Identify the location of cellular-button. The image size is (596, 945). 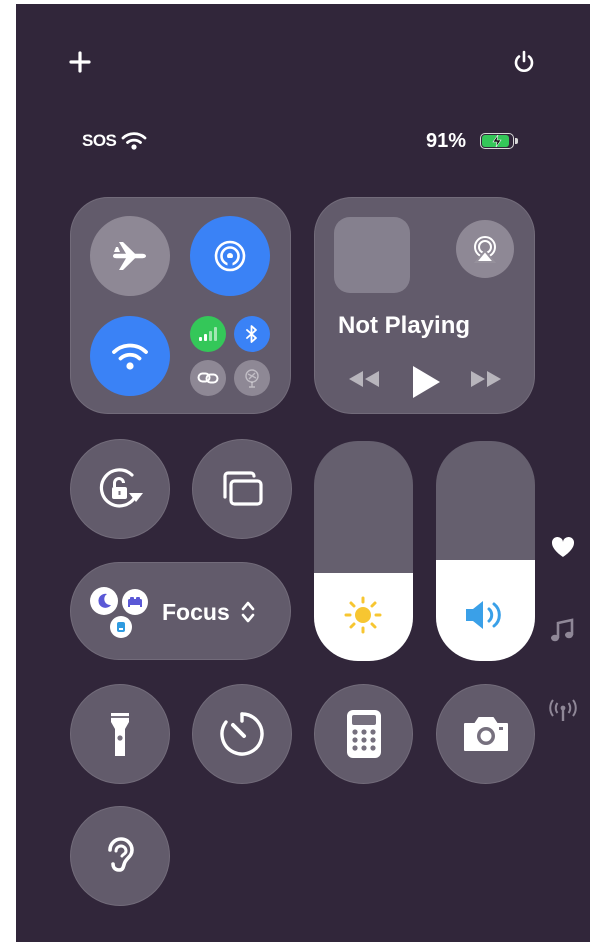
(208, 334).